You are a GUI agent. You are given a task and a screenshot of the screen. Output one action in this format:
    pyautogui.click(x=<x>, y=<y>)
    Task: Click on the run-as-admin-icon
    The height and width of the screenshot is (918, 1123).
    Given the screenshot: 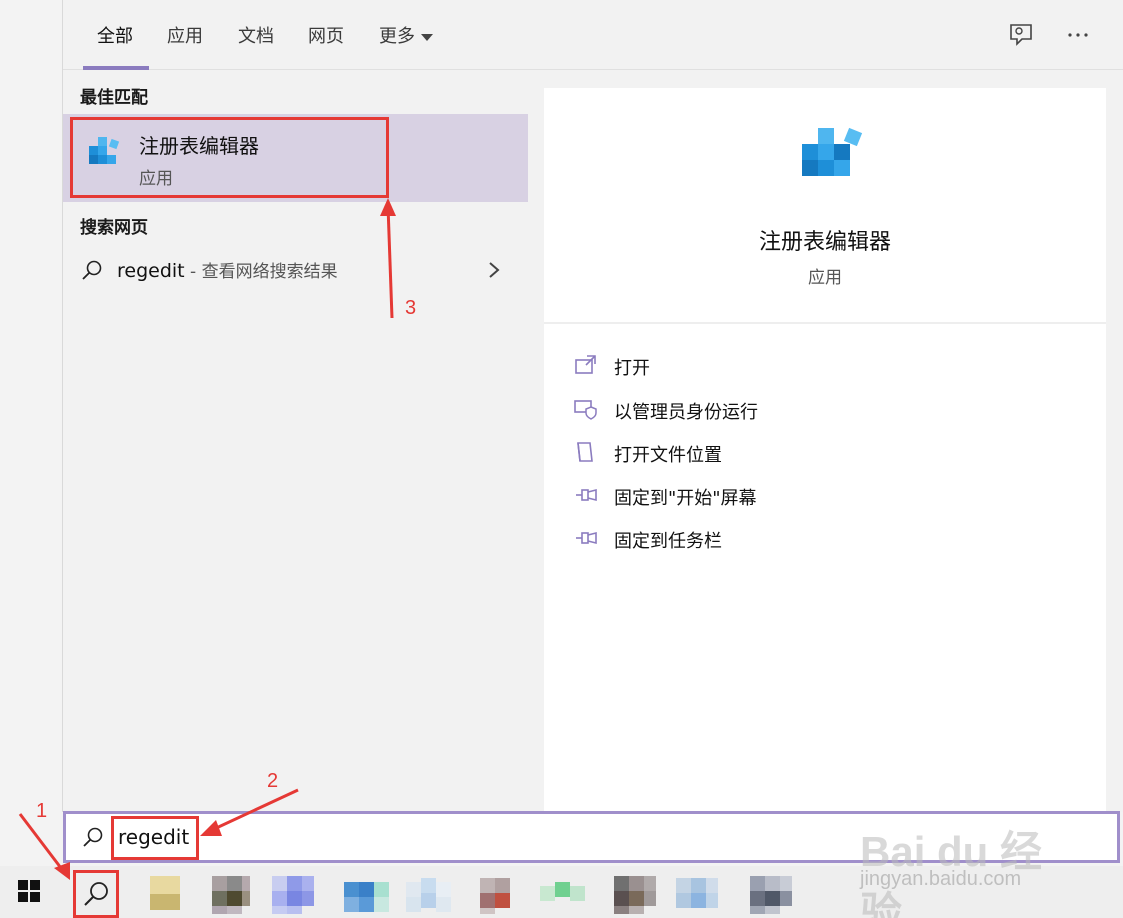 What is the action you would take?
    pyautogui.click(x=585, y=410)
    